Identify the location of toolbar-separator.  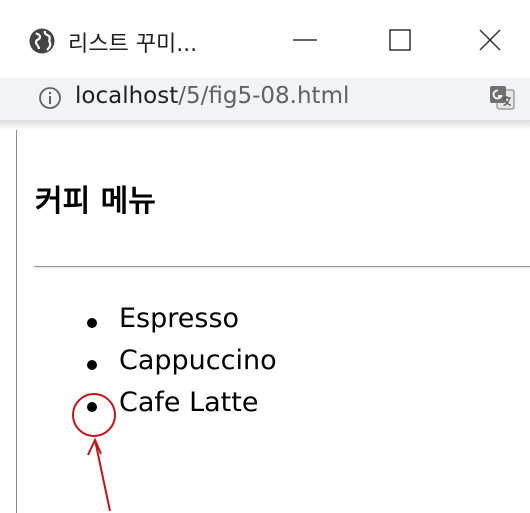
(265, 125).